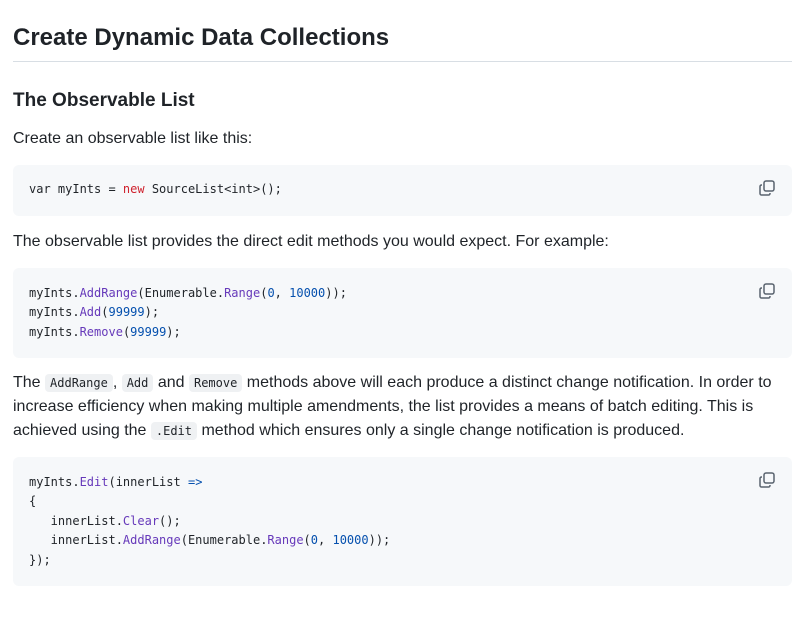 This screenshot has width=800, height=617. Describe the element at coordinates (104, 100) in the screenshot. I see `section-heading: The Observable List` at that location.